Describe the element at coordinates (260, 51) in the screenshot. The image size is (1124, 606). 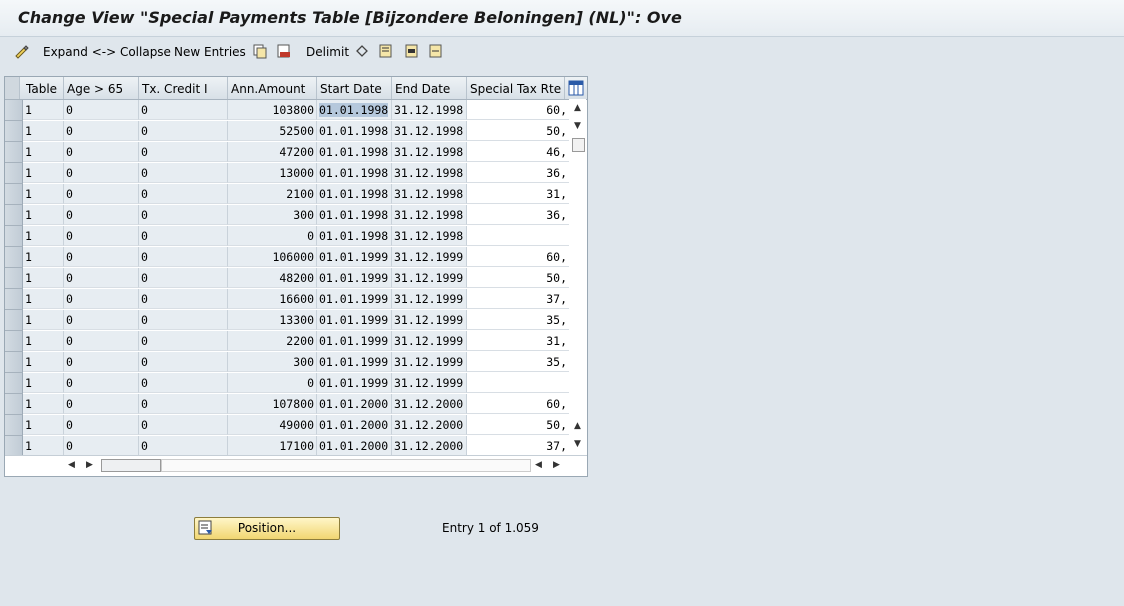
I see `copy-icon` at that location.